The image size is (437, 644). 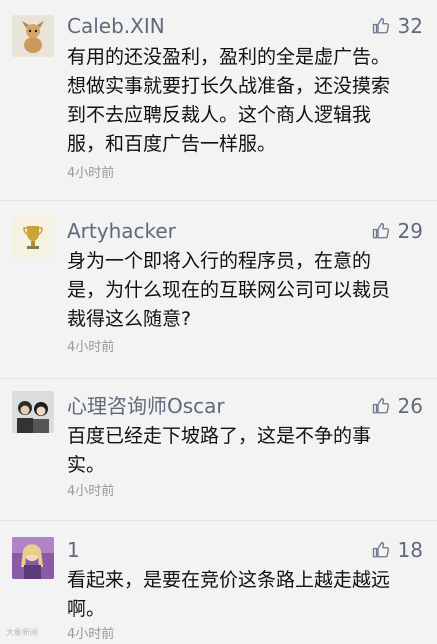 What do you see at coordinates (219, 436) in the screenshot?
I see `comment-line: 百度已经走下坡路了，这是不争的事` at bounding box center [219, 436].